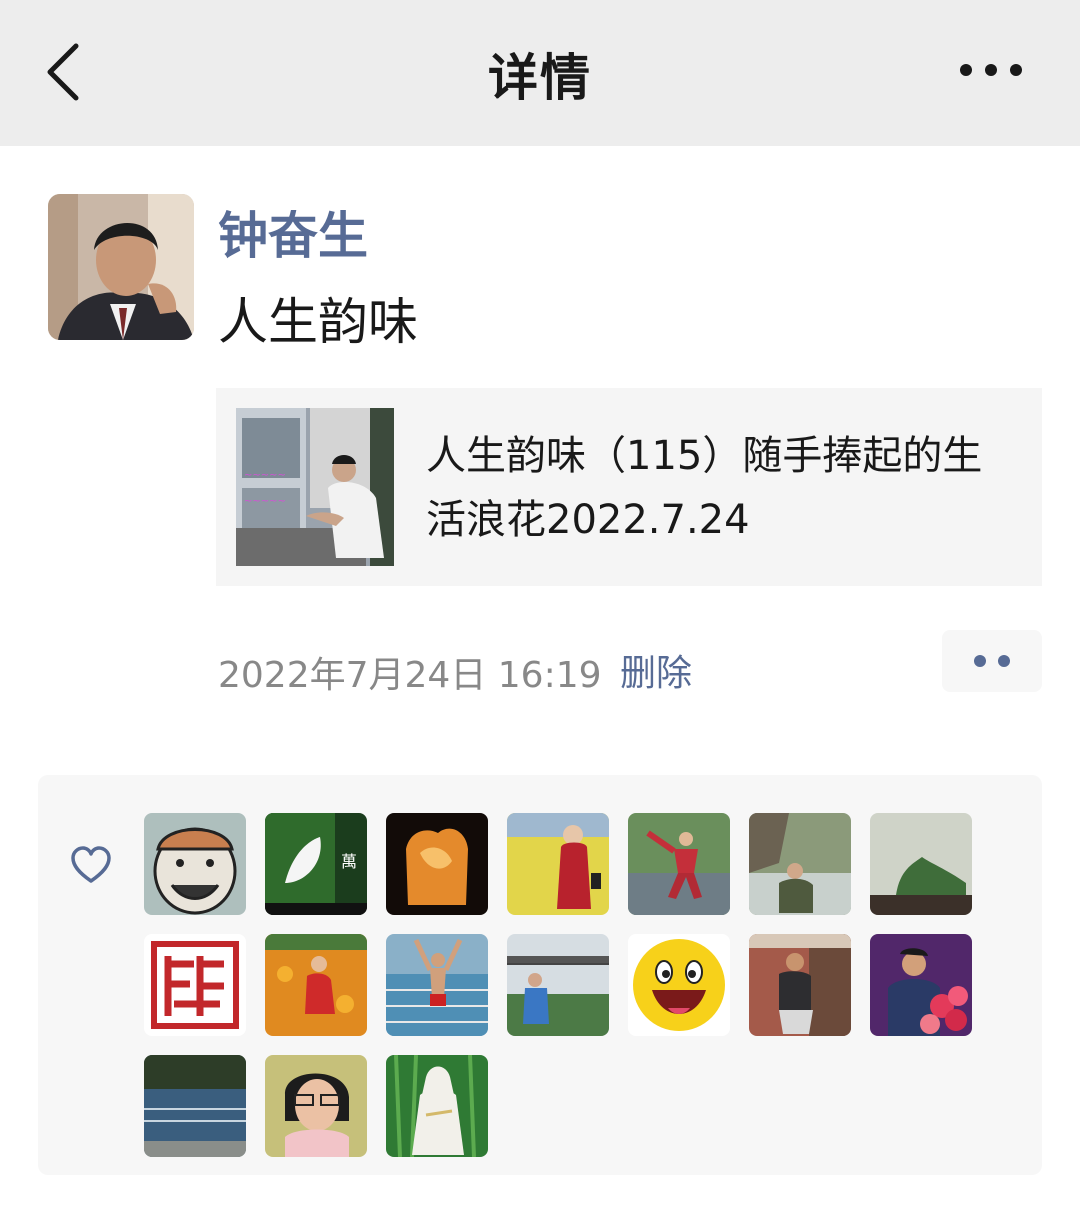 This screenshot has width=1080, height=1206. Describe the element at coordinates (540, 78) in the screenshot. I see `page-title: 详情` at that location.